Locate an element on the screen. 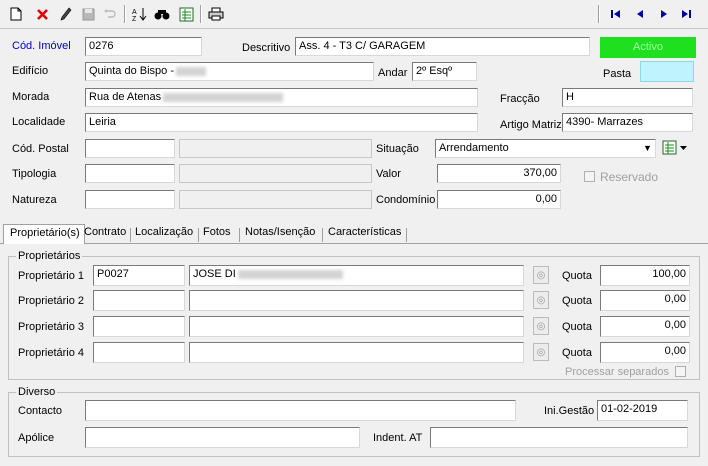  edificio-field: Quinta do Bispo - is located at coordinates (229, 71).